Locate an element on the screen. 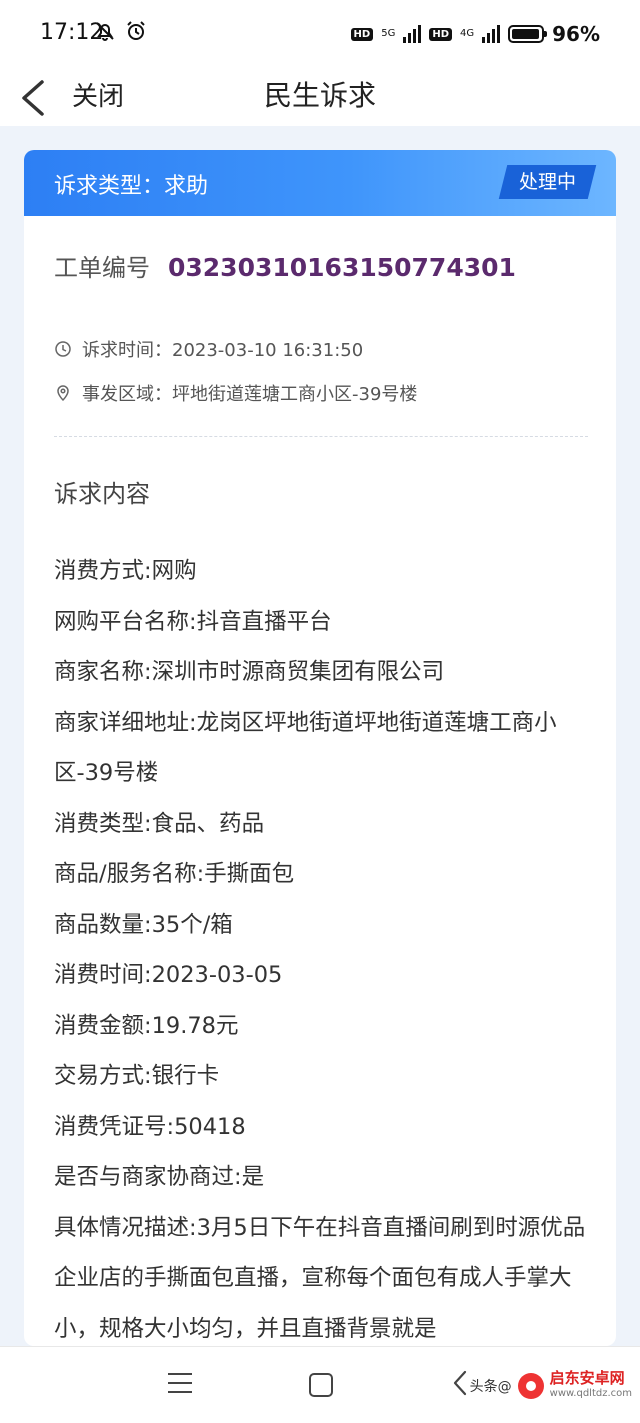 The height and width of the screenshot is (1423, 640). appeal-type: 诉求类型：求助 is located at coordinates (131, 186).